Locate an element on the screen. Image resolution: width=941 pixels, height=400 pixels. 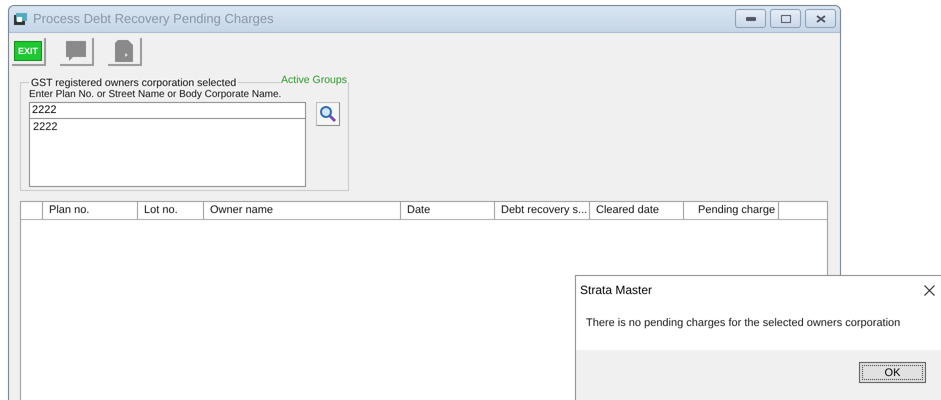
minimize-icon is located at coordinates (751, 18).